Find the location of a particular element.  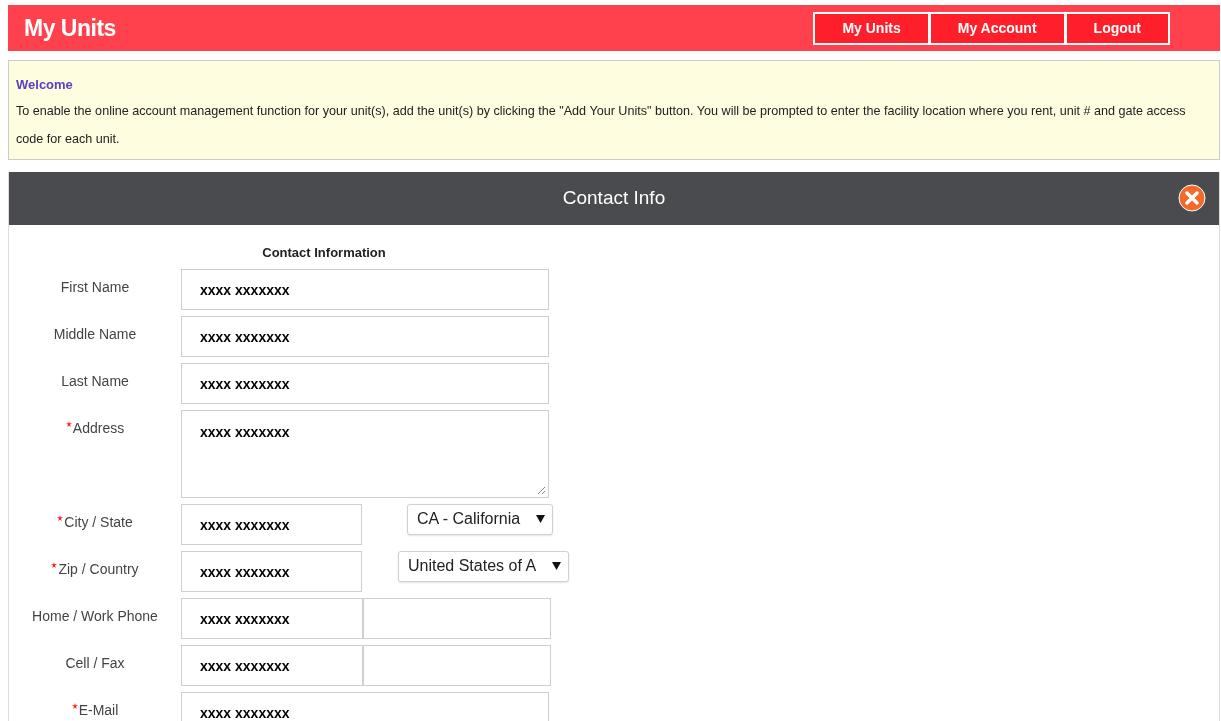

dropdown: CA - California is located at coordinates (480, 519).